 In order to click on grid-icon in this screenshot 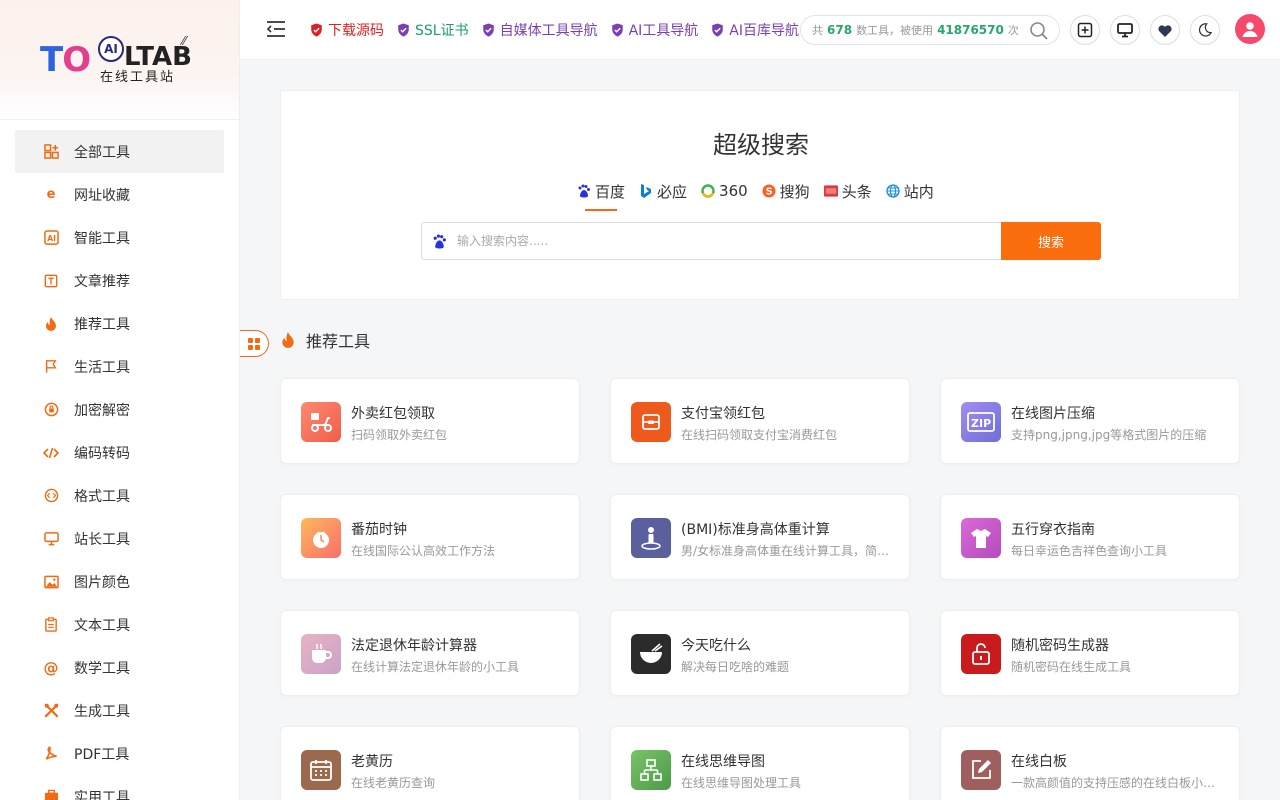, I will do `click(254, 343)`.